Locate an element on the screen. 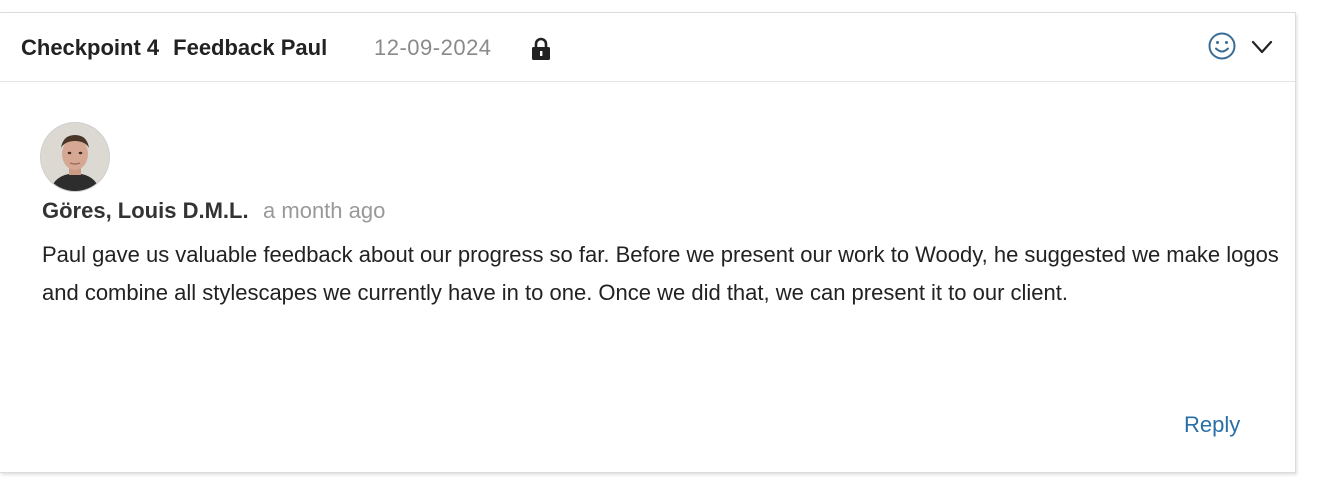 This screenshot has width=1320, height=483. chevron-down-icon is located at coordinates (1262, 47).